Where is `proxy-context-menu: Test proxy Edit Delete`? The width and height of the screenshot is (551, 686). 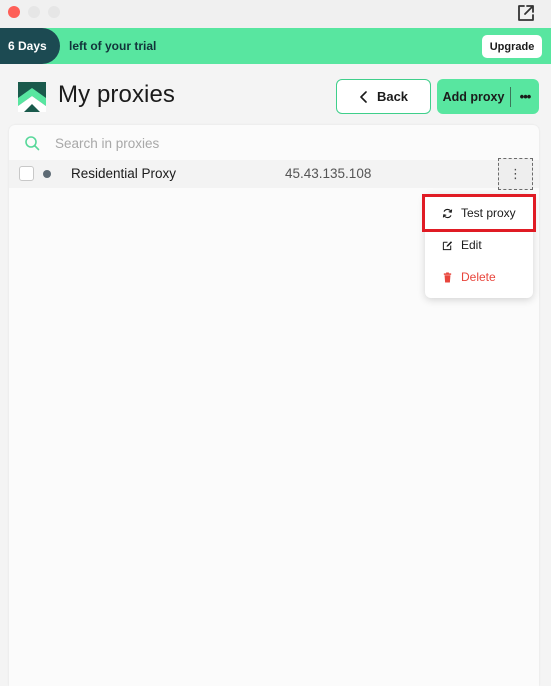
proxy-context-menu: Test proxy Edit Delete is located at coordinates (479, 246).